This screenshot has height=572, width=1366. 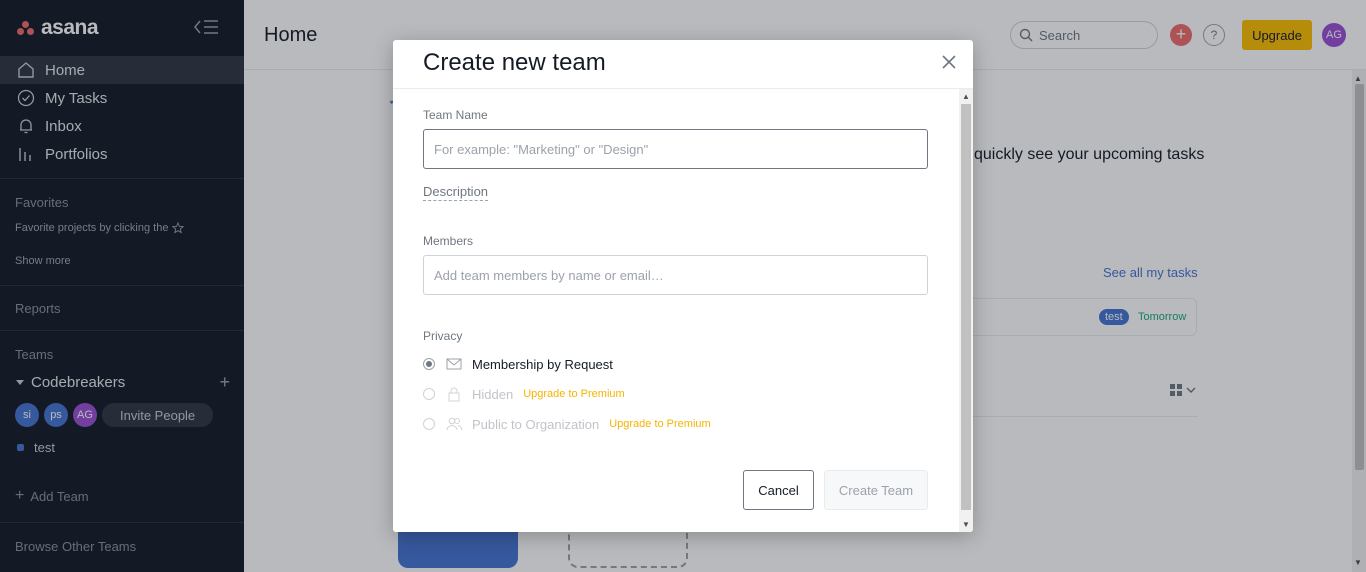 I want to click on privacy-option-label: Hidden, so click(x=493, y=394).